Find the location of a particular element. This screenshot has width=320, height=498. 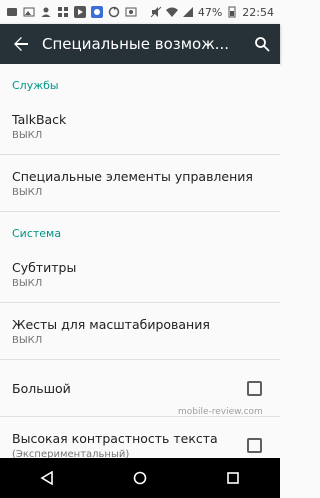

mute-icon is located at coordinates (156, 12).